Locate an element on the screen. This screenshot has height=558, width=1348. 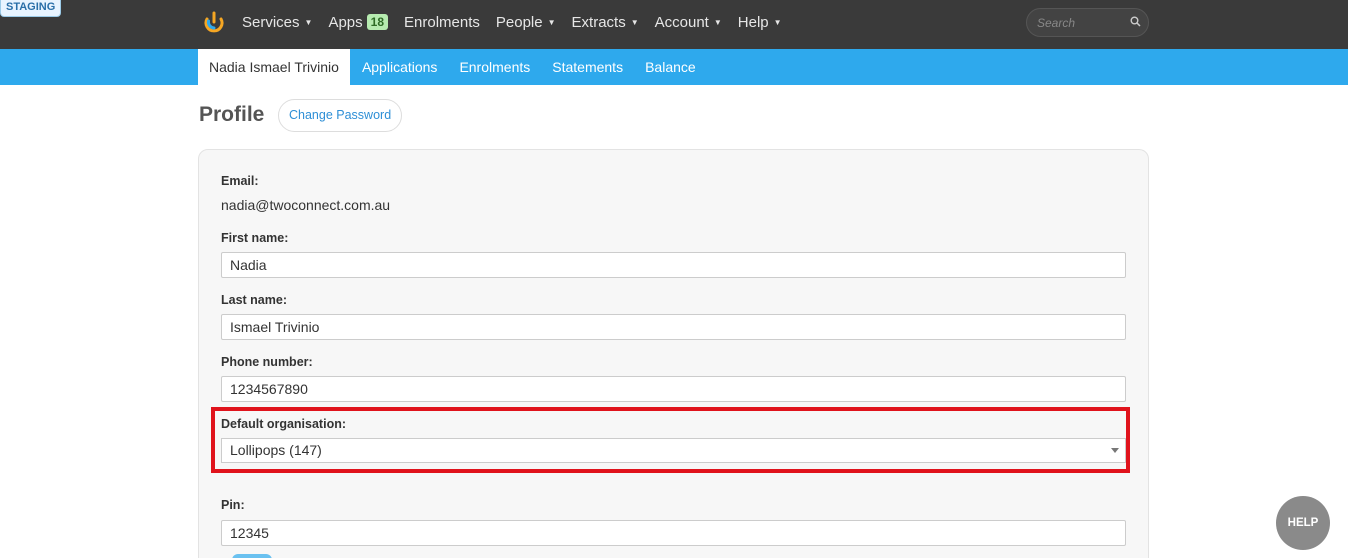
nav-apps: Apps 18 is located at coordinates (358, 22).